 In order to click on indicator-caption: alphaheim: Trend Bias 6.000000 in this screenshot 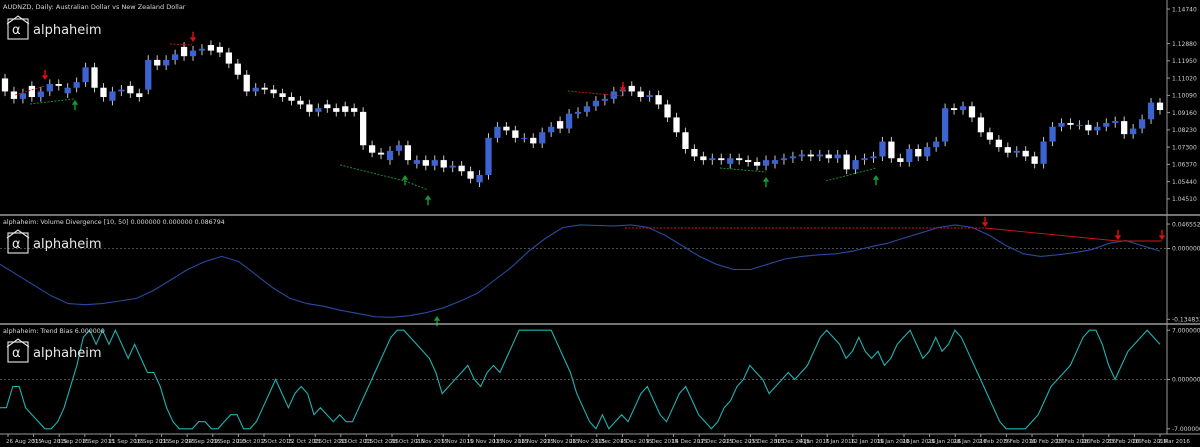, I will do `click(54, 331)`.